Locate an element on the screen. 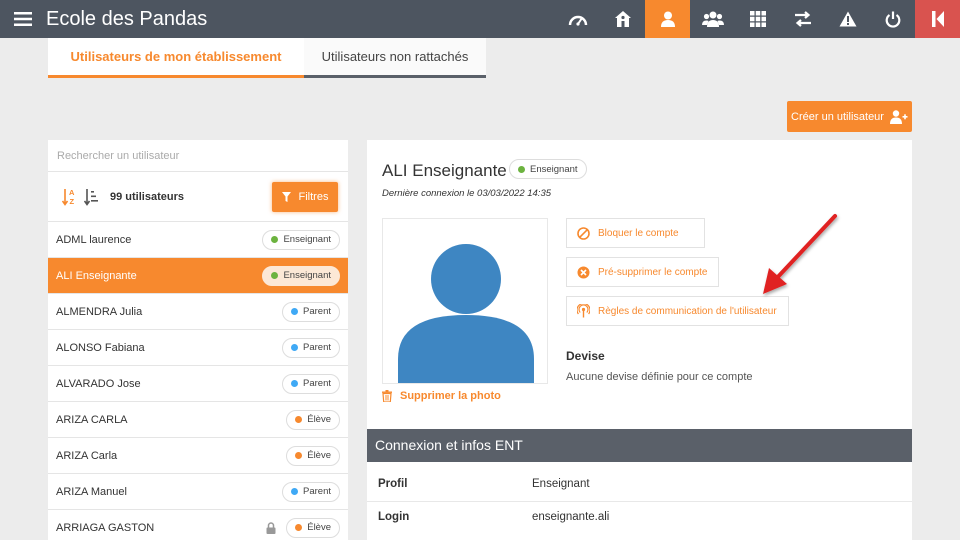 This screenshot has height=540, width=960. user-list-item: ALI Enseignante Enseignant is located at coordinates (198, 276).